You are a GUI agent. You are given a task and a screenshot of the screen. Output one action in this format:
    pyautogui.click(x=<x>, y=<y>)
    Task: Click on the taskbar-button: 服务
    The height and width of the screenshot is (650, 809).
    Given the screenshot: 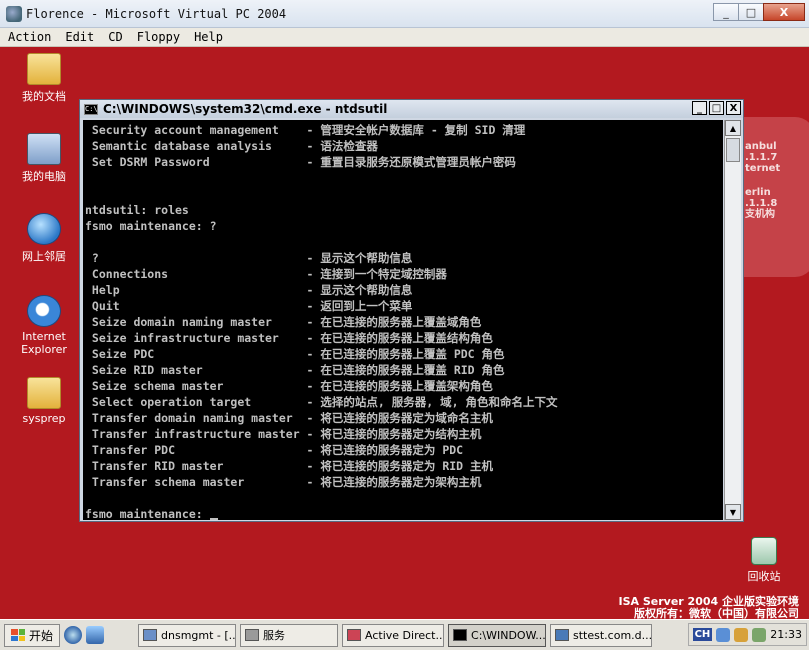 What is the action you would take?
    pyautogui.click(x=289, y=635)
    